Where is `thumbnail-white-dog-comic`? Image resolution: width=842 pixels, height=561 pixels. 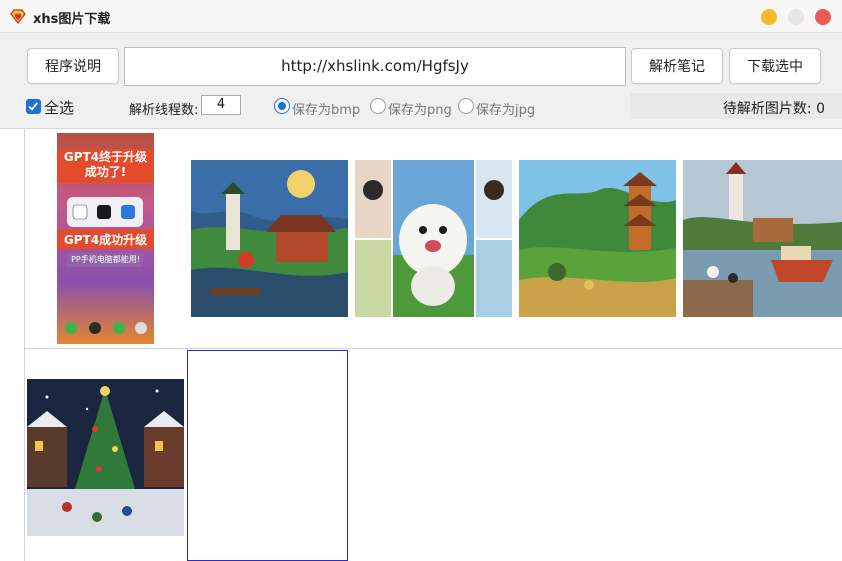
thumbnail-white-dog-comic is located at coordinates (433, 238).